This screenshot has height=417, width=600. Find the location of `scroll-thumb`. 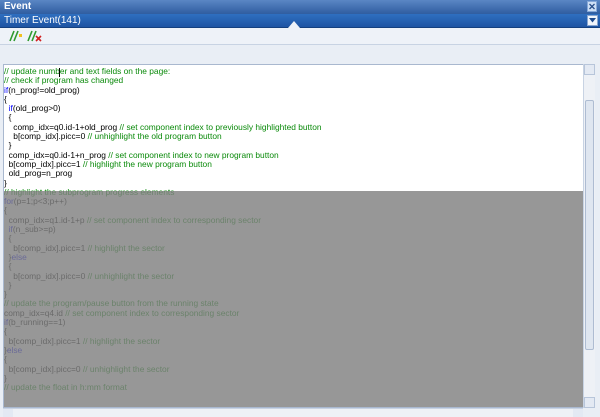

scroll-thumb is located at coordinates (589, 225).